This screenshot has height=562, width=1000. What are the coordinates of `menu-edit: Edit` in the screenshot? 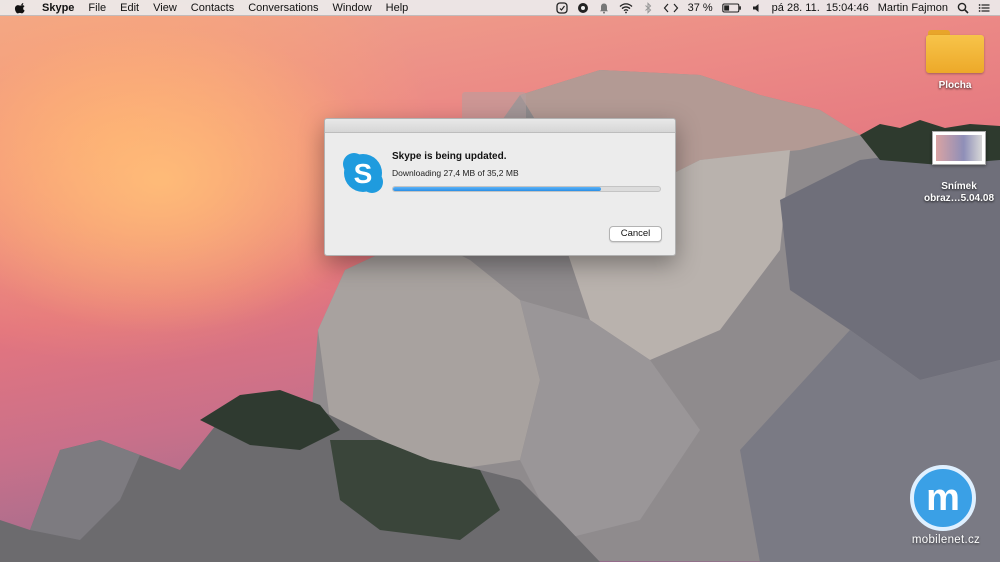 It's located at (129, 8).